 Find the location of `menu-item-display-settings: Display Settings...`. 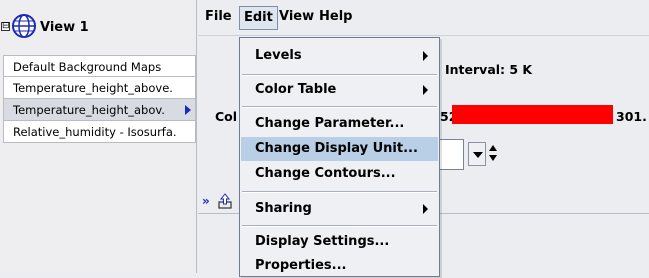

menu-item-display-settings: Display Settings... is located at coordinates (339, 242).